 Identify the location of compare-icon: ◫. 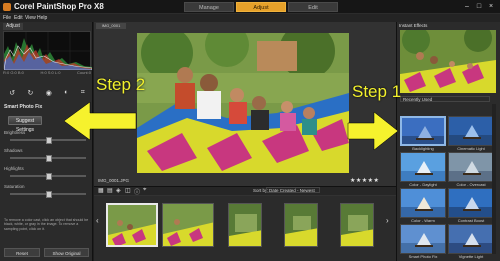
(128, 190).